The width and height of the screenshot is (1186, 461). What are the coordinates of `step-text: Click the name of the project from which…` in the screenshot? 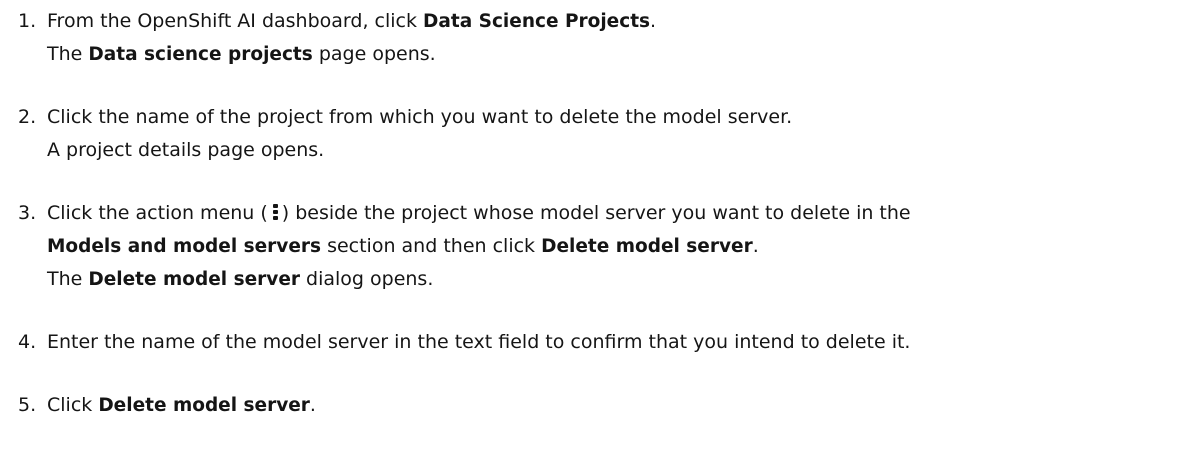 It's located at (420, 117).